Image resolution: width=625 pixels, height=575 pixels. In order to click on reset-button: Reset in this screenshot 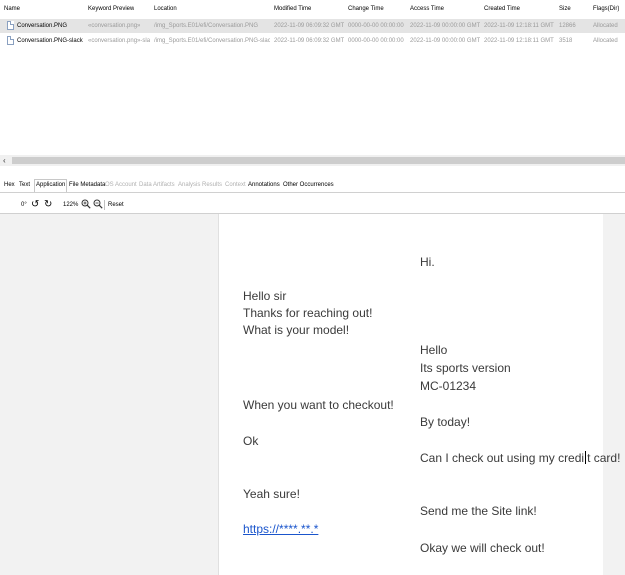, I will do `click(116, 205)`.